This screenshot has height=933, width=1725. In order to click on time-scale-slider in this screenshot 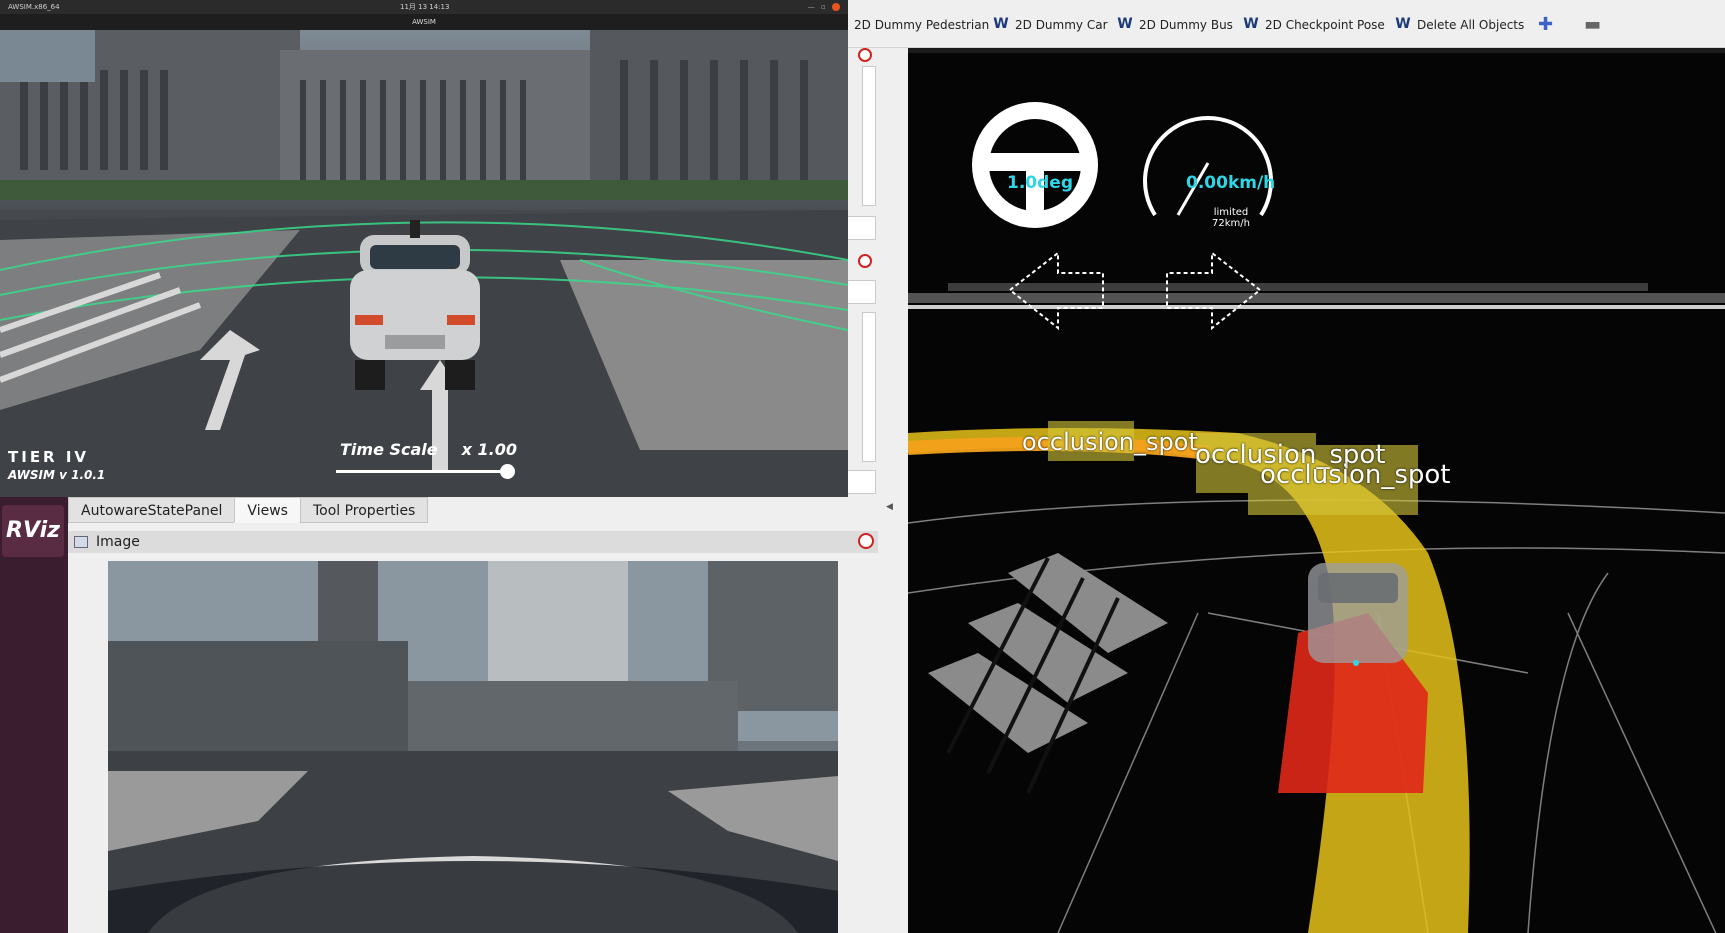, I will do `click(422, 471)`.